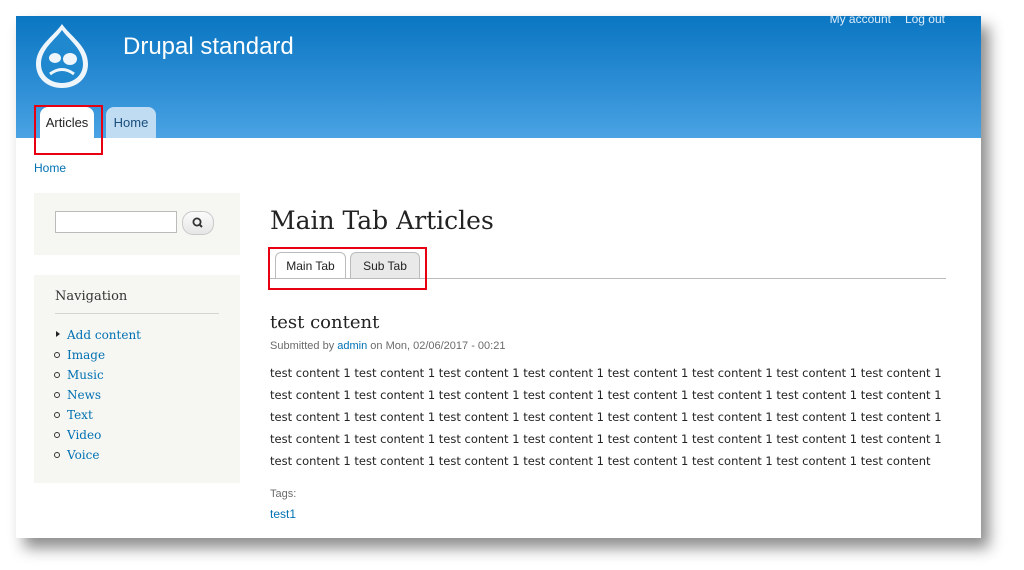 This screenshot has width=1024, height=570. What do you see at coordinates (137, 313) in the screenshot?
I see `navigation-divider` at bounding box center [137, 313].